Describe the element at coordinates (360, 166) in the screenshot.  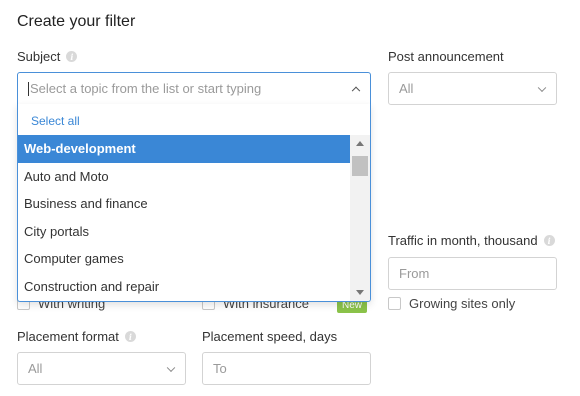
I see `scrollbar-thumb` at that location.